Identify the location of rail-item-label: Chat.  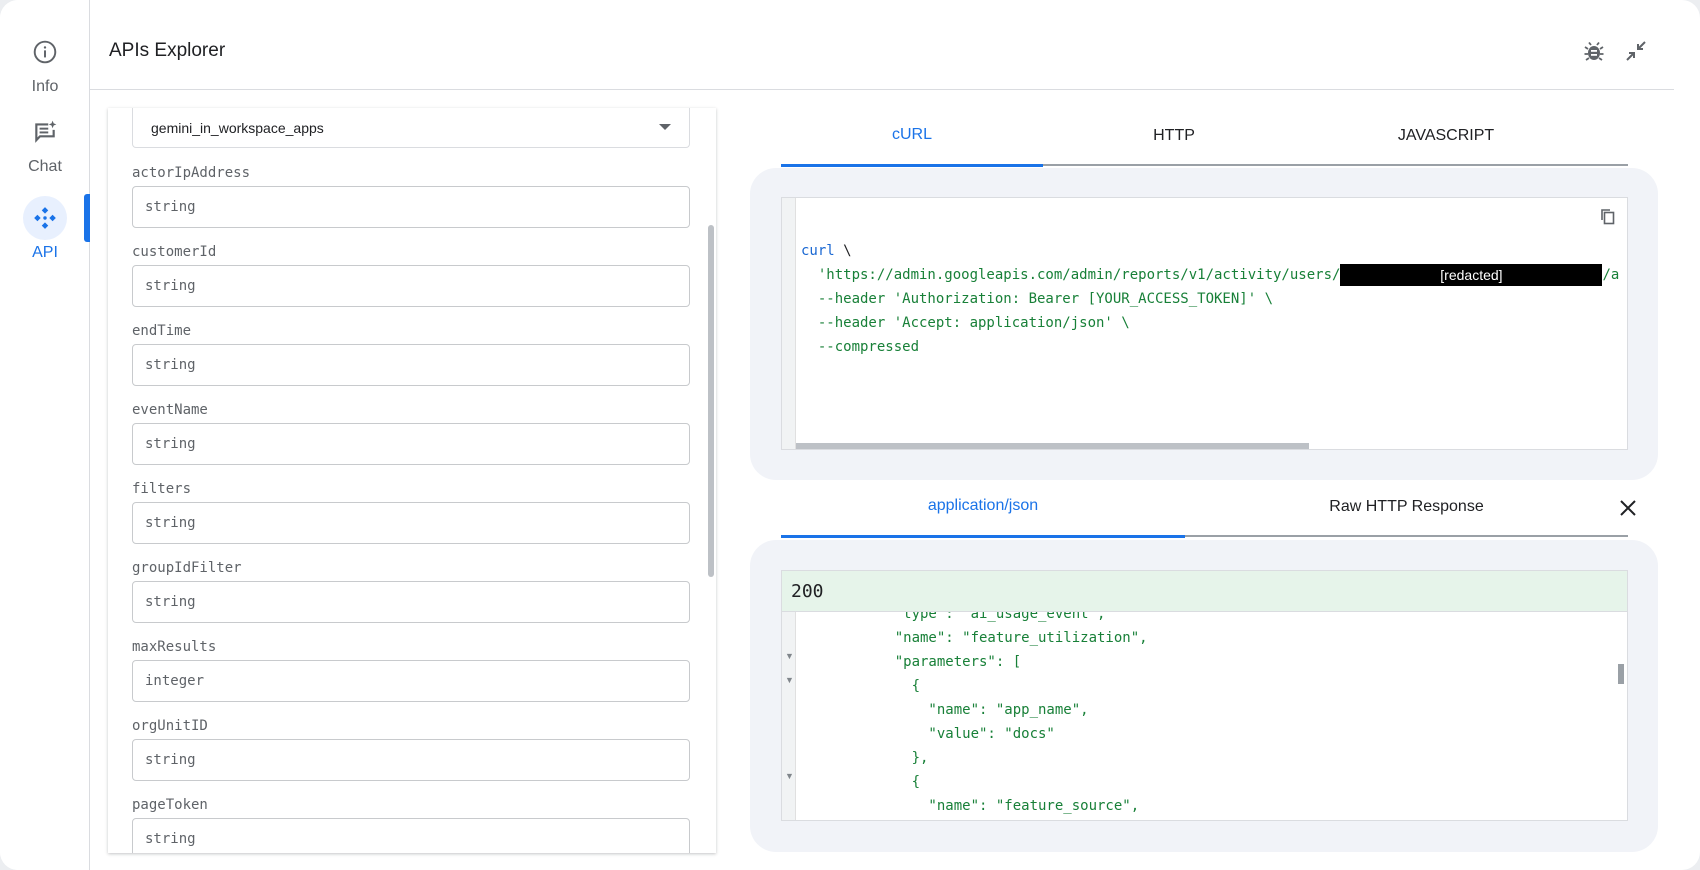
(45, 166).